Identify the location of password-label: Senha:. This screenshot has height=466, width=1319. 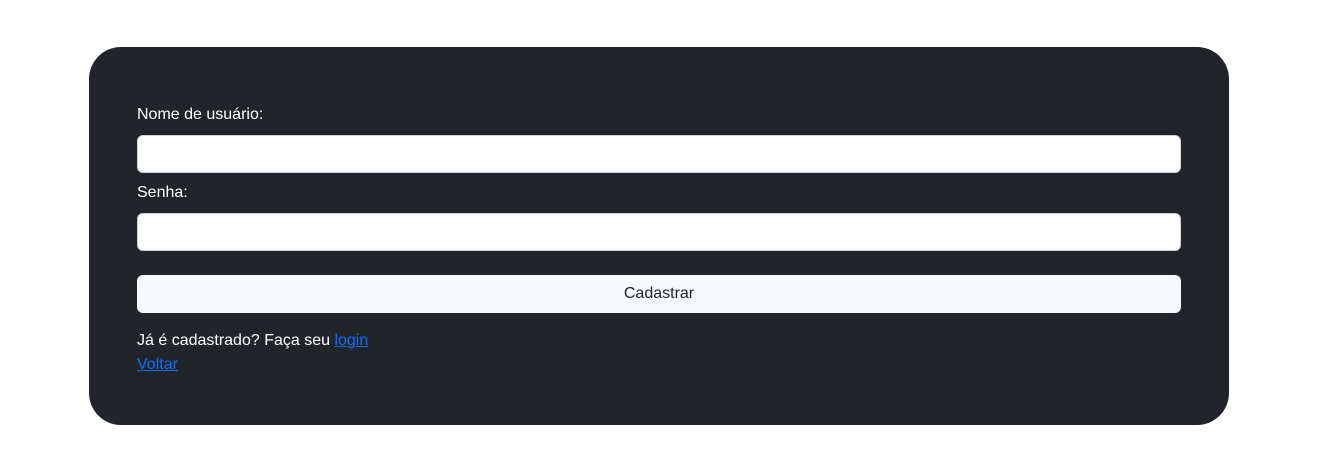
(162, 192).